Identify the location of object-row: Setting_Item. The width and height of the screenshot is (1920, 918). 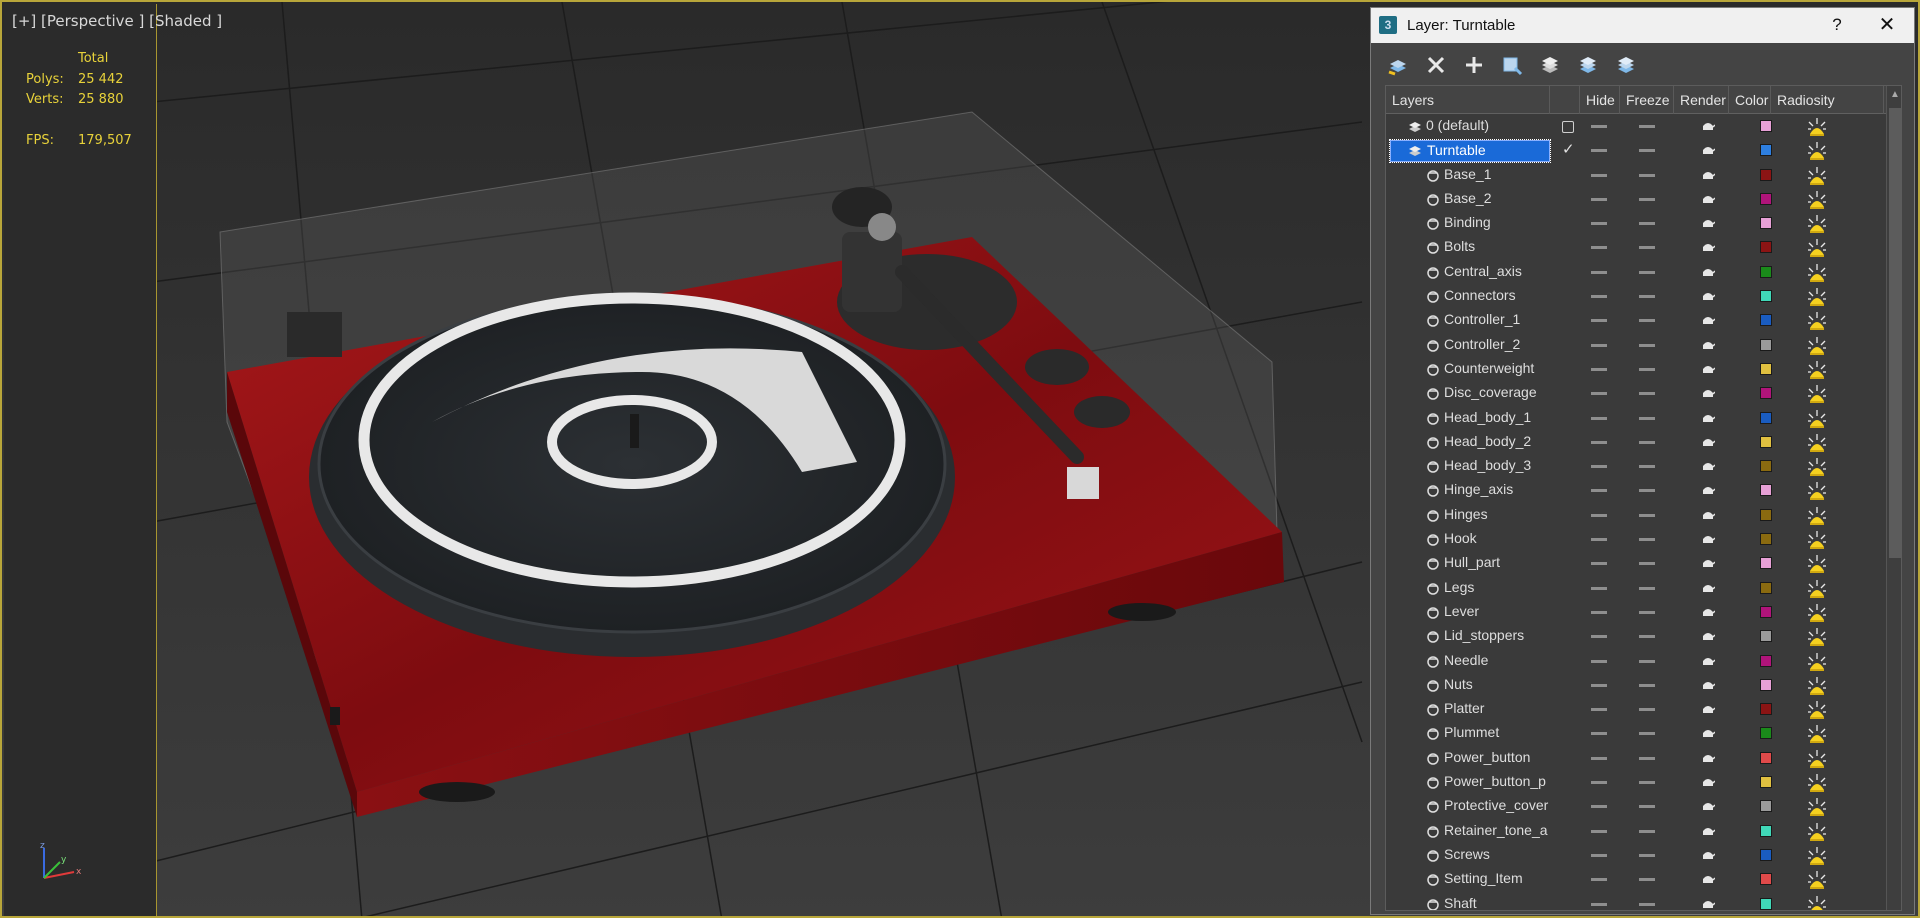
(1635, 879).